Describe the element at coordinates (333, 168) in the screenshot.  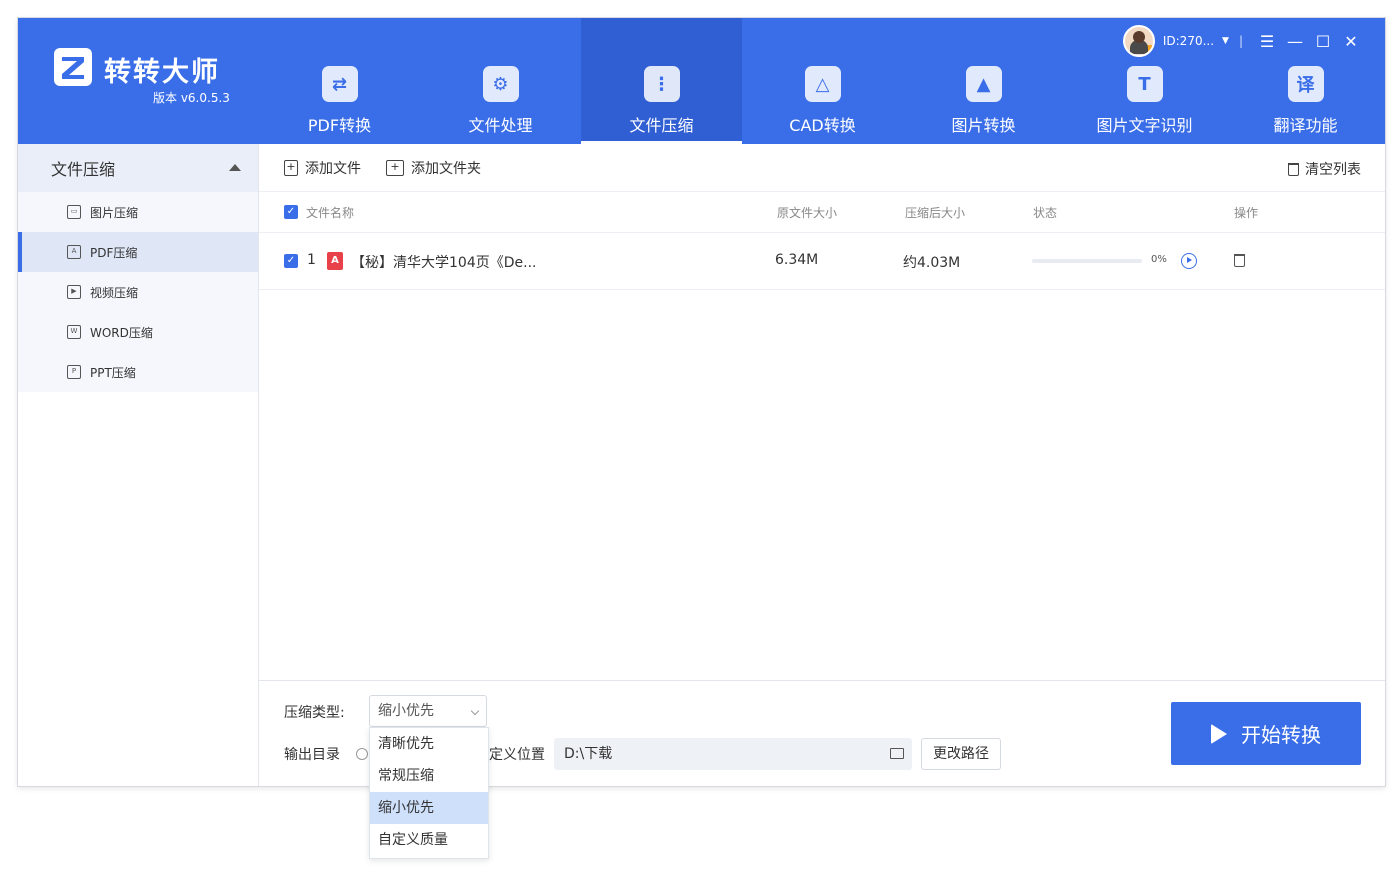
I see `add-file-label: 添加文件` at that location.